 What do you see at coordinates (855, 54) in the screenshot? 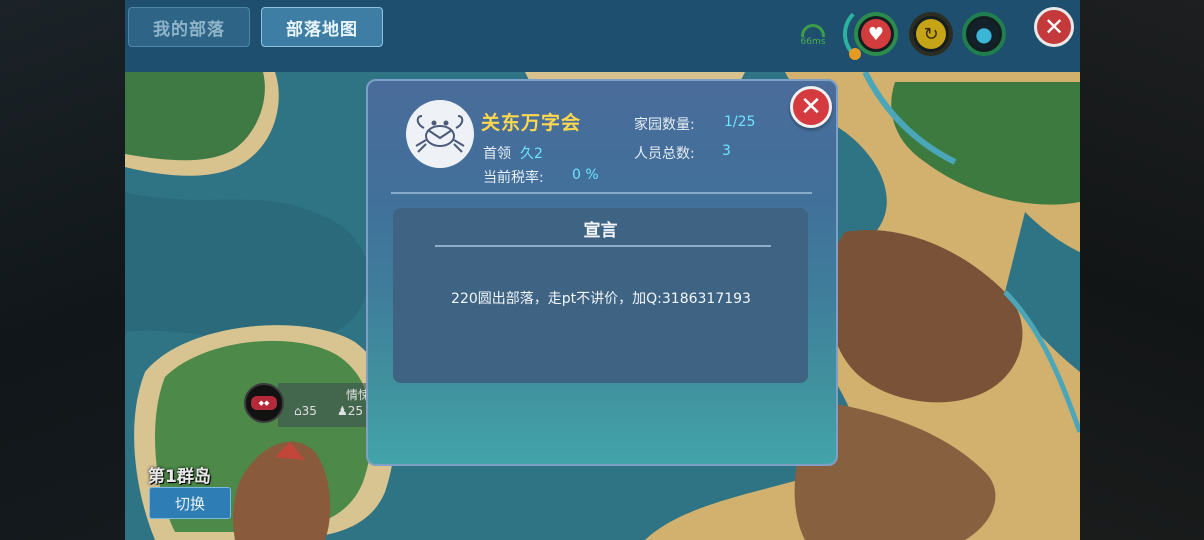
I see `status-dot` at bounding box center [855, 54].